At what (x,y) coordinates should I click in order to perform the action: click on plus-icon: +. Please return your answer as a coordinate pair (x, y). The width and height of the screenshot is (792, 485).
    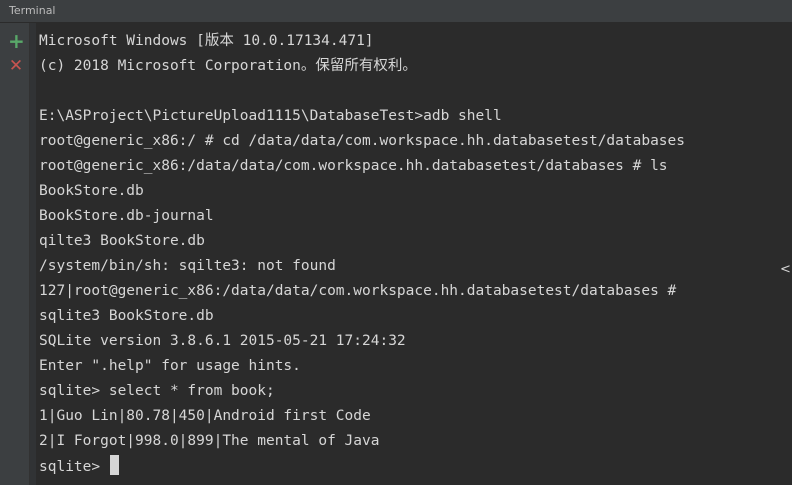
    Looking at the image, I should click on (16, 41).